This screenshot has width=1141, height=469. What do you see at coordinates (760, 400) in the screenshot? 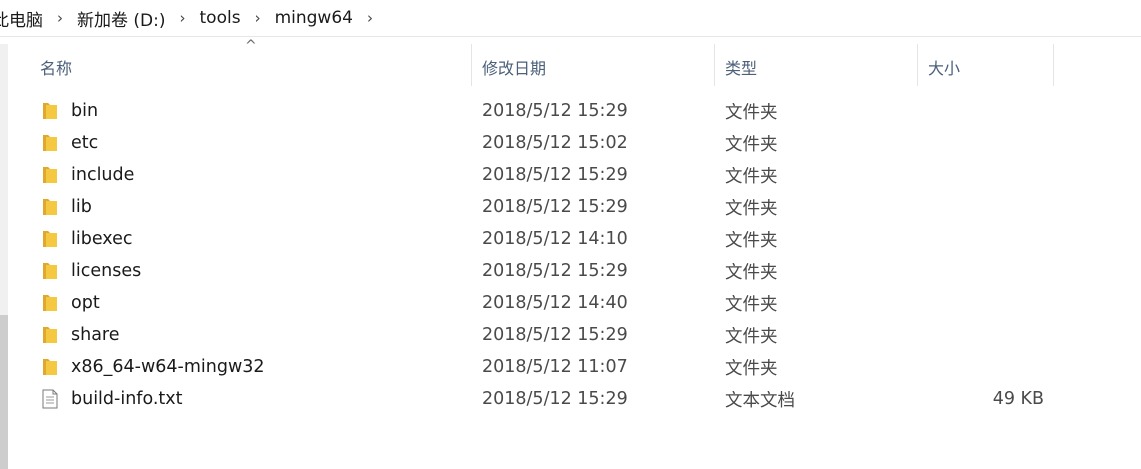
I see `file-type: 文本文档` at bounding box center [760, 400].